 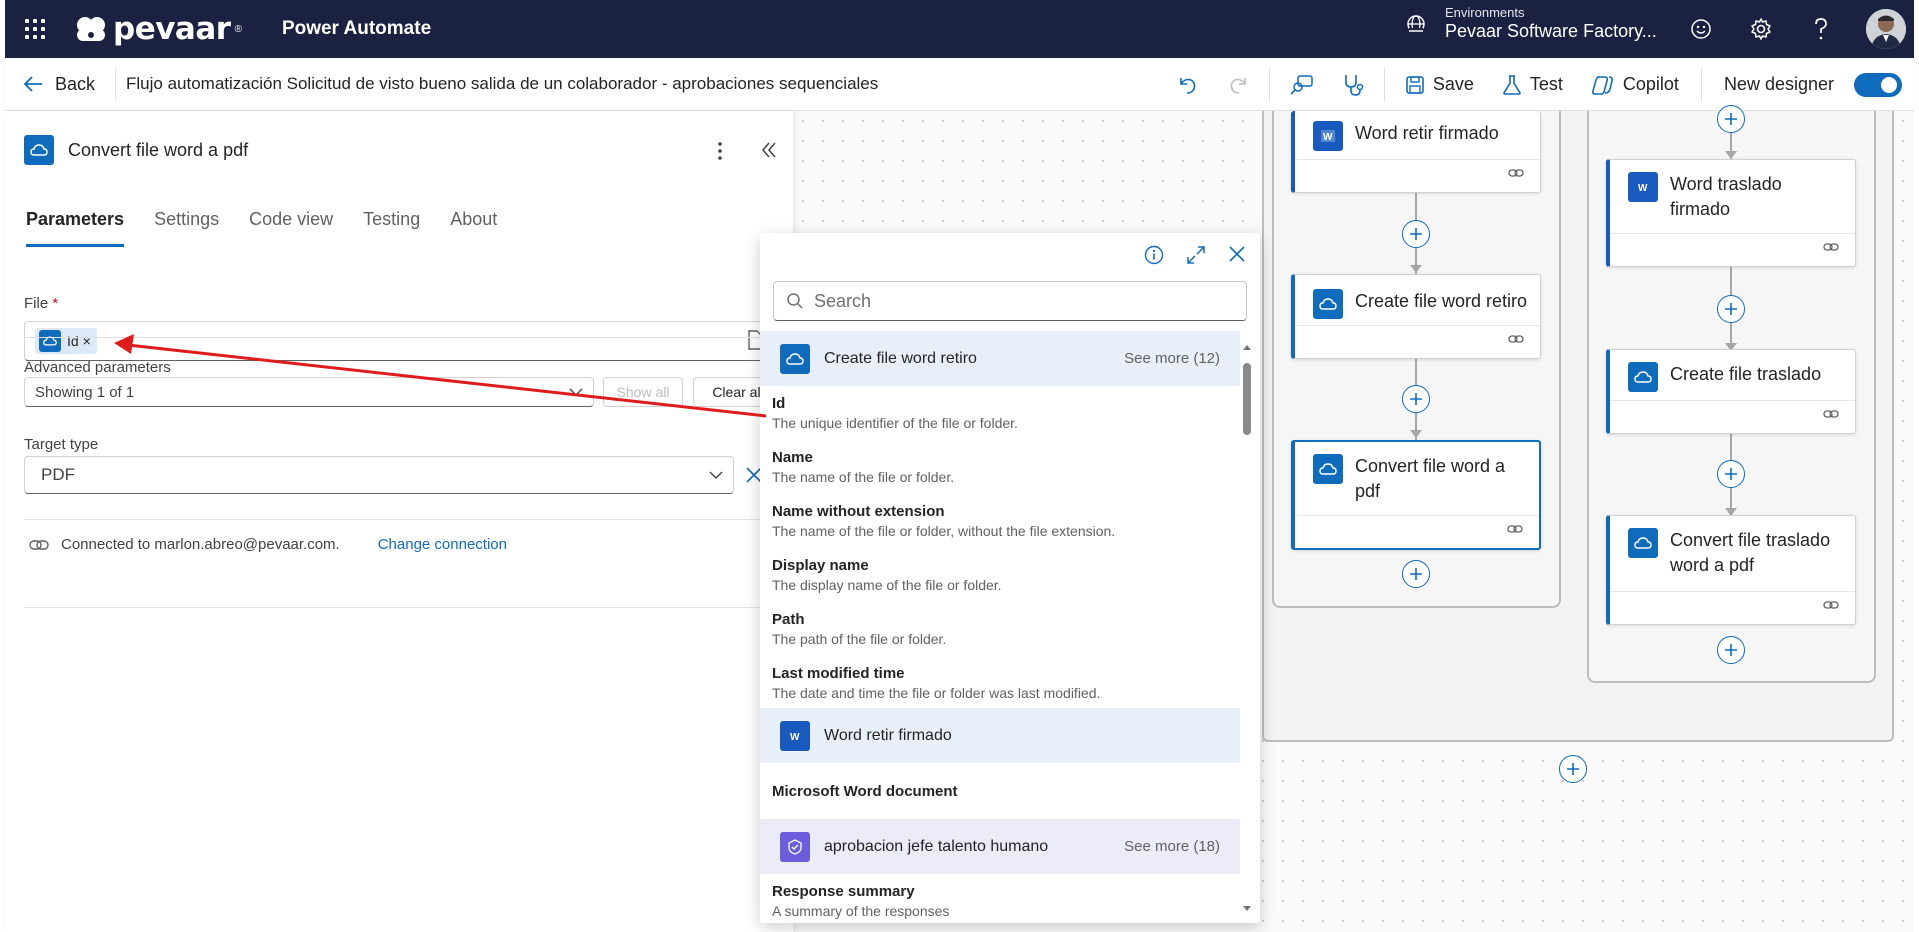 What do you see at coordinates (1172, 358) in the screenshot?
I see `see-more-link: See more (12)` at bounding box center [1172, 358].